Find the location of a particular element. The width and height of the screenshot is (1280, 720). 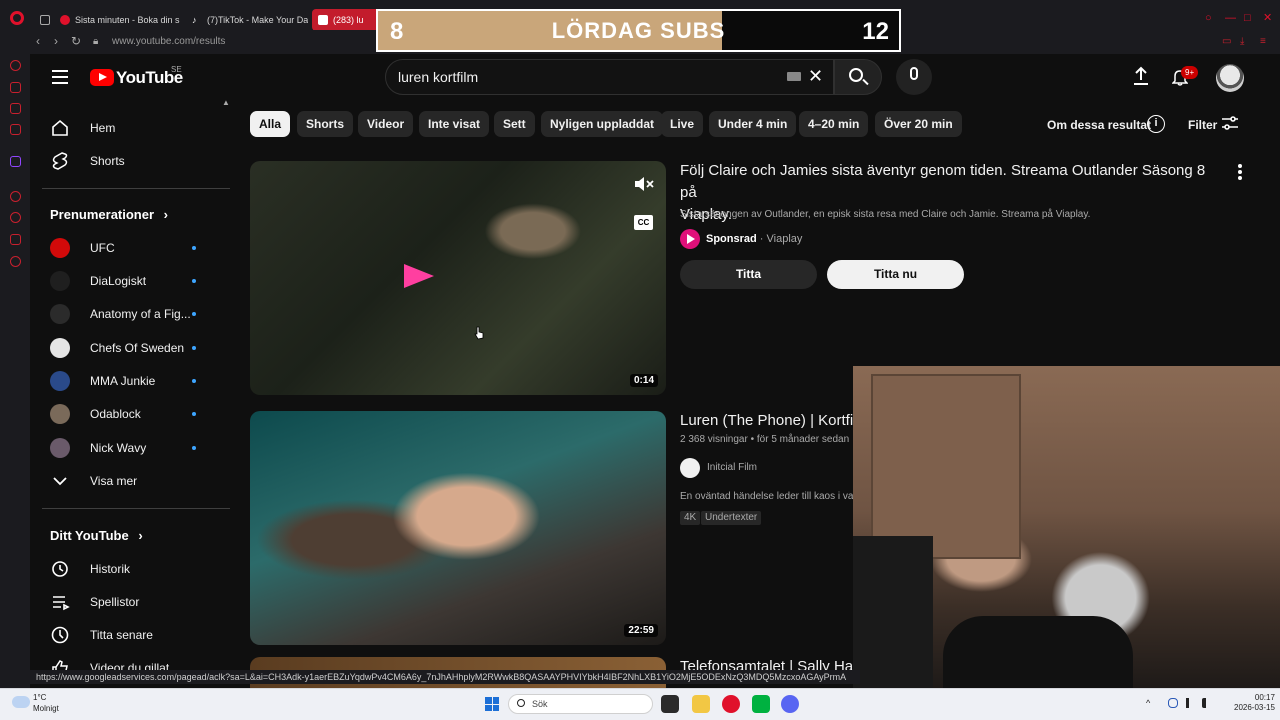

windows-start-icon is located at coordinates (492, 704).